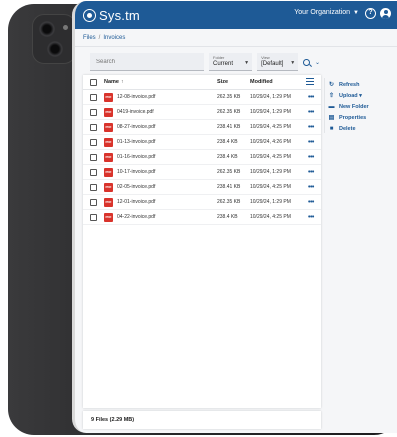 The image size is (397, 437). I want to click on file-name: 01-13-invoice.pdf, so click(136, 142).